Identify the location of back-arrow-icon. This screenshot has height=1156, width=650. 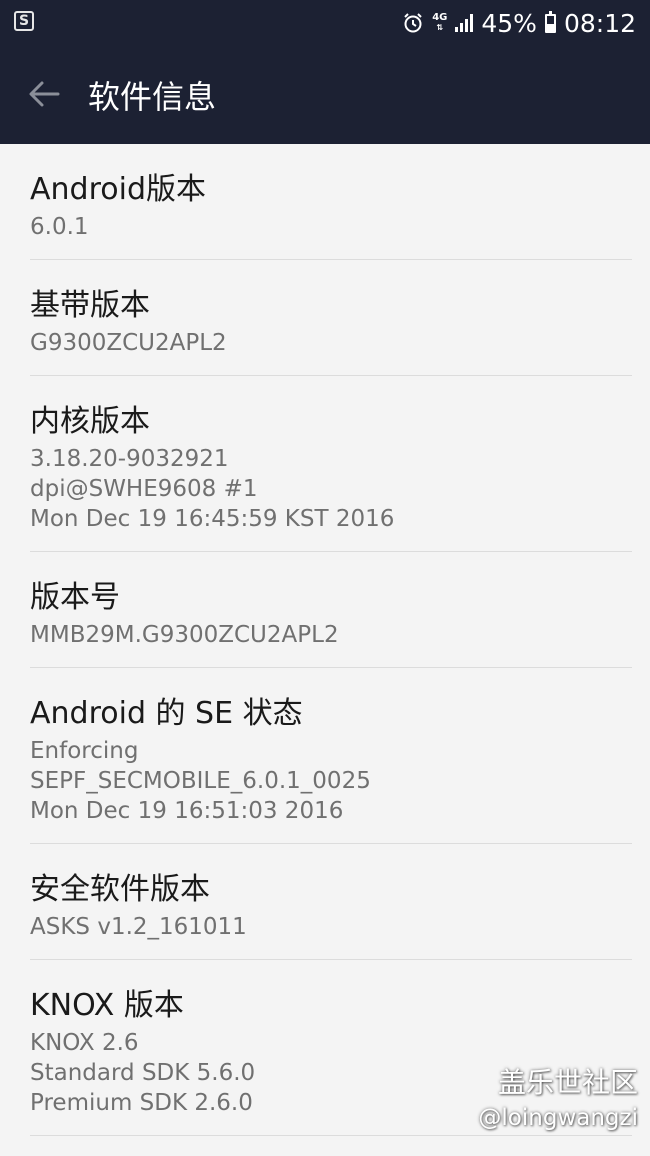
(44, 94).